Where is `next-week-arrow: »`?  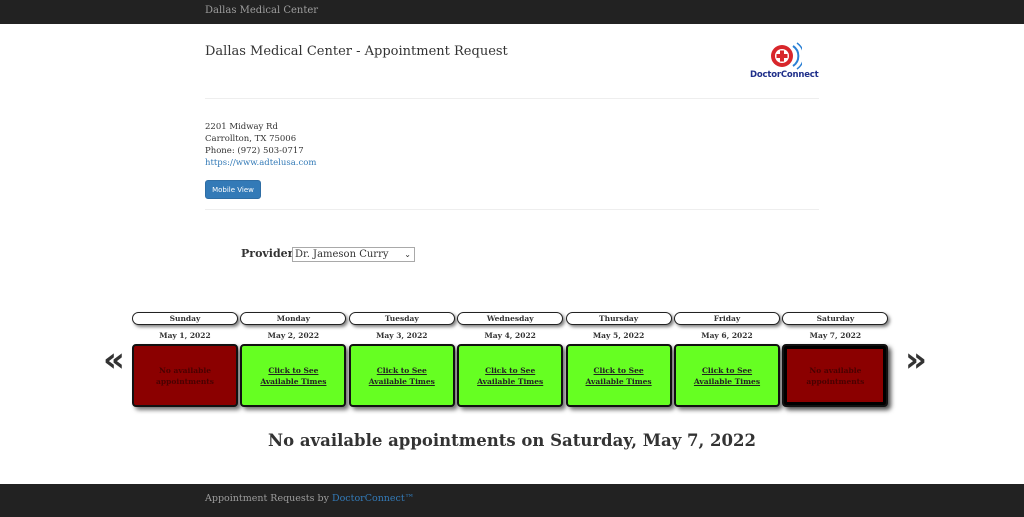 next-week-arrow: » is located at coordinates (916, 360).